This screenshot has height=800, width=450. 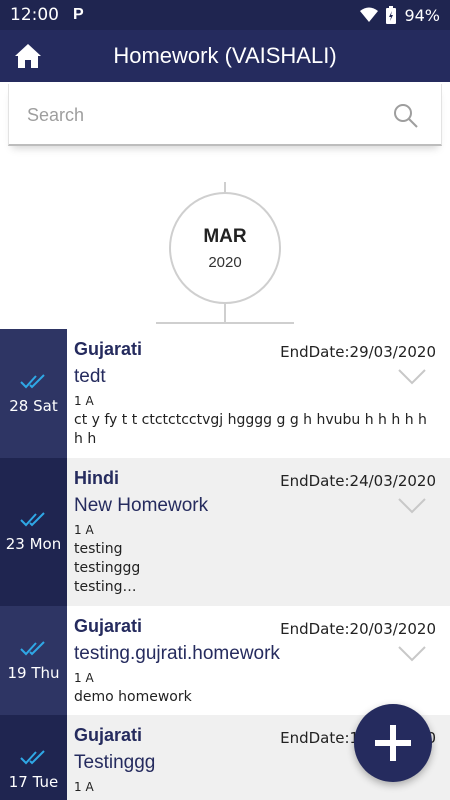 I want to click on status-time: 12:00, so click(x=34, y=15).